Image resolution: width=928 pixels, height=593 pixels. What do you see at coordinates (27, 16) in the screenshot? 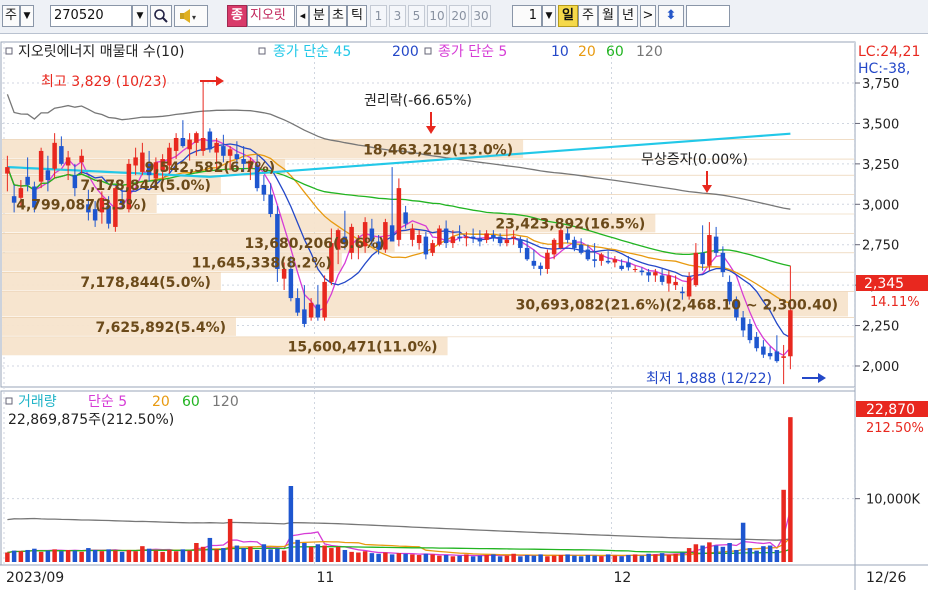
I see `market-dropdown-icon: ▼` at bounding box center [27, 16].